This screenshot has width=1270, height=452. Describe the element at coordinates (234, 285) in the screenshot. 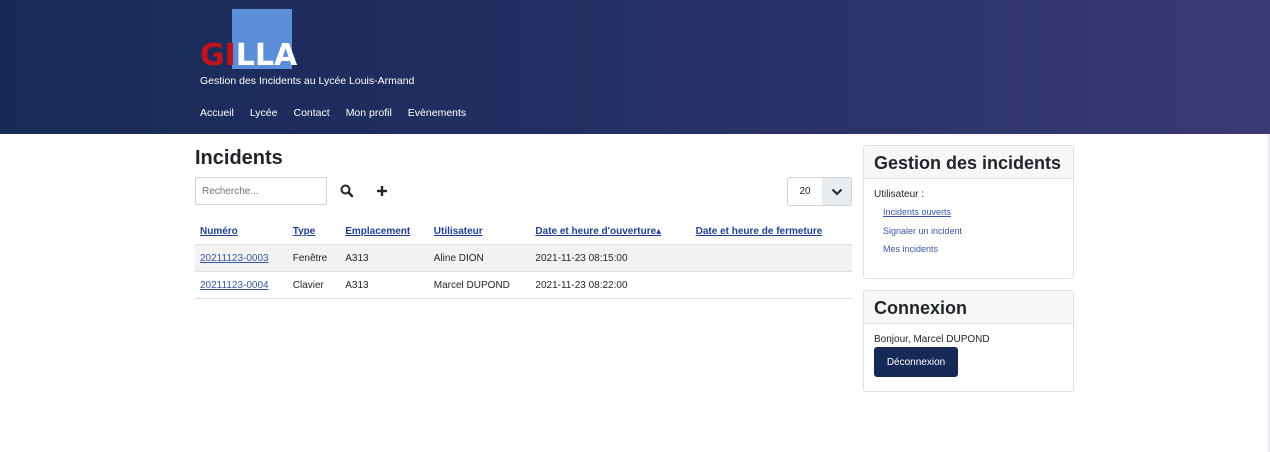

I see `incident-link: 20211123-0004` at that location.